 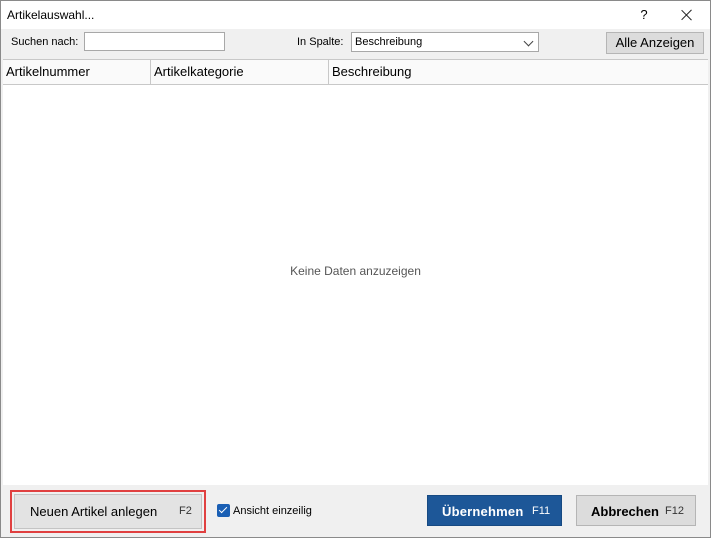 I want to click on cancel-shortcut: F12, so click(x=674, y=511).